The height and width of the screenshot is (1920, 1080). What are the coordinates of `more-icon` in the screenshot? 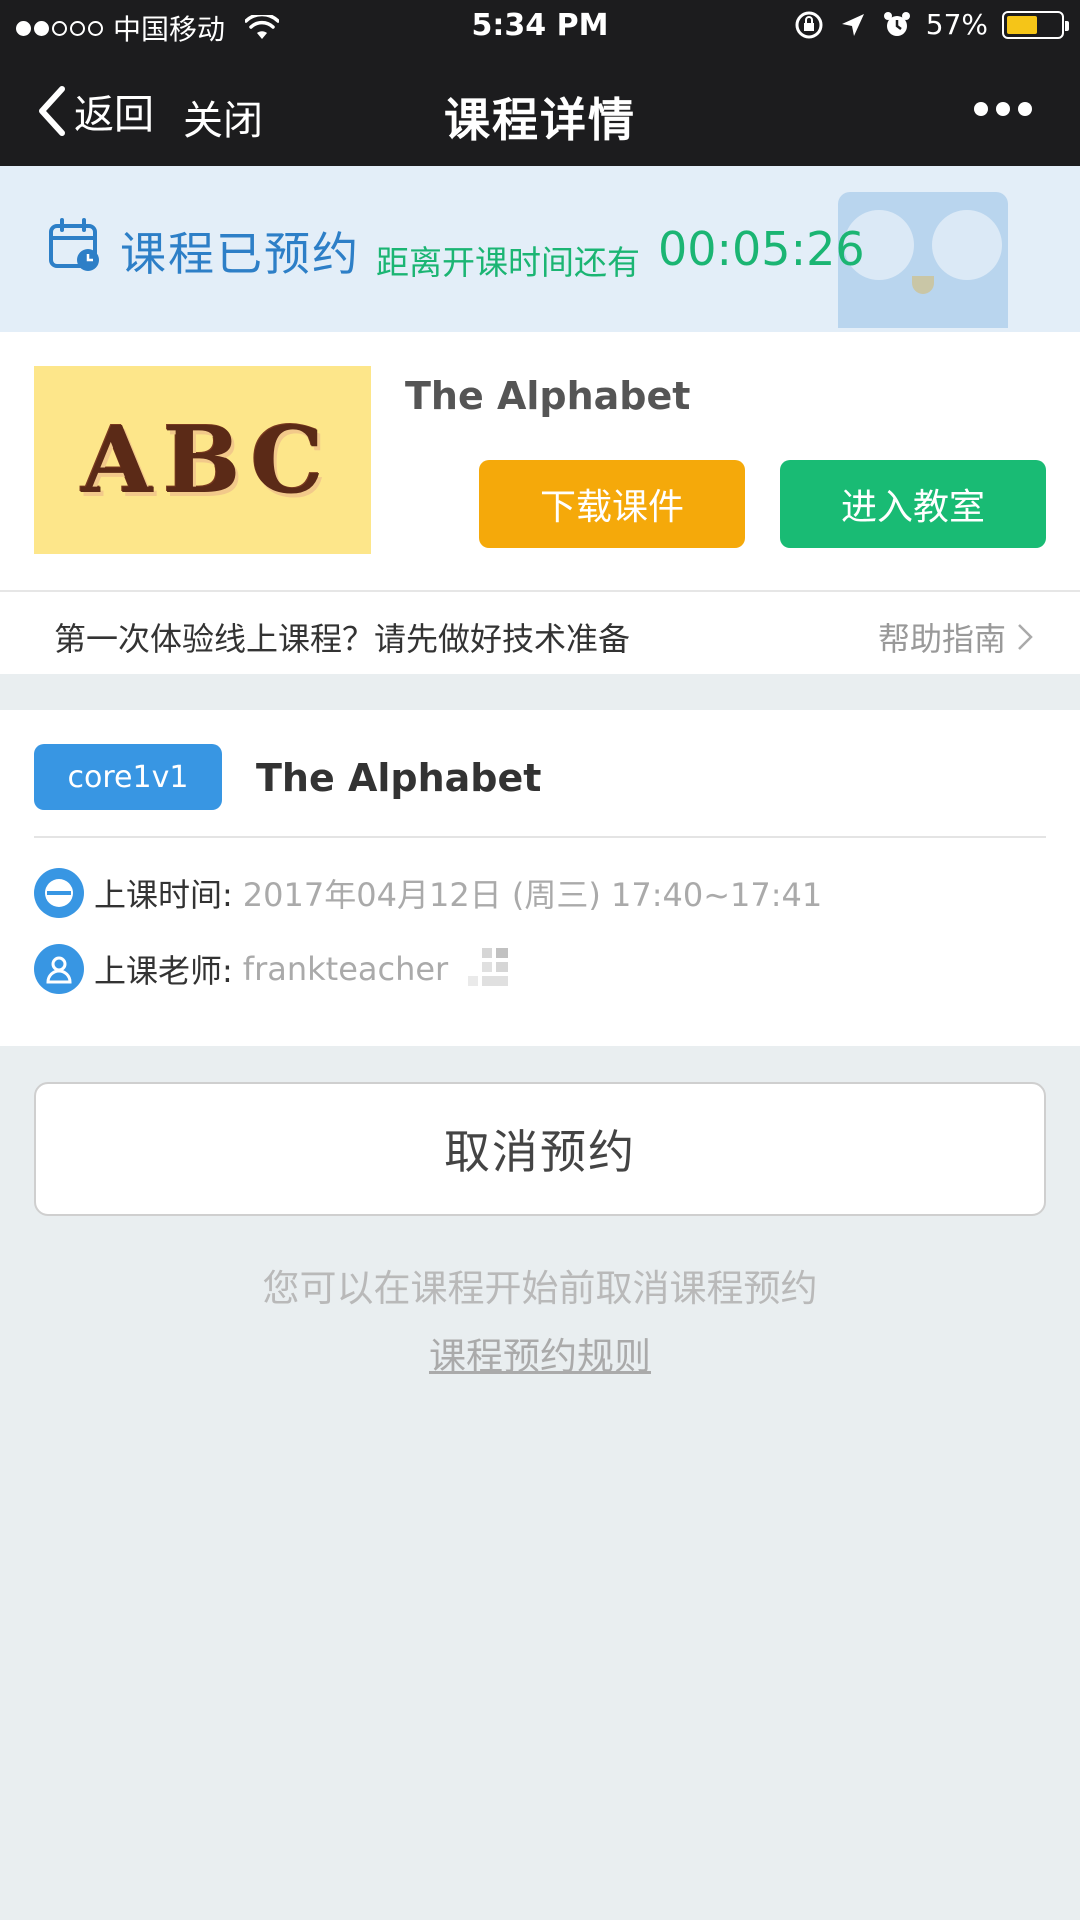 It's located at (1003, 109).